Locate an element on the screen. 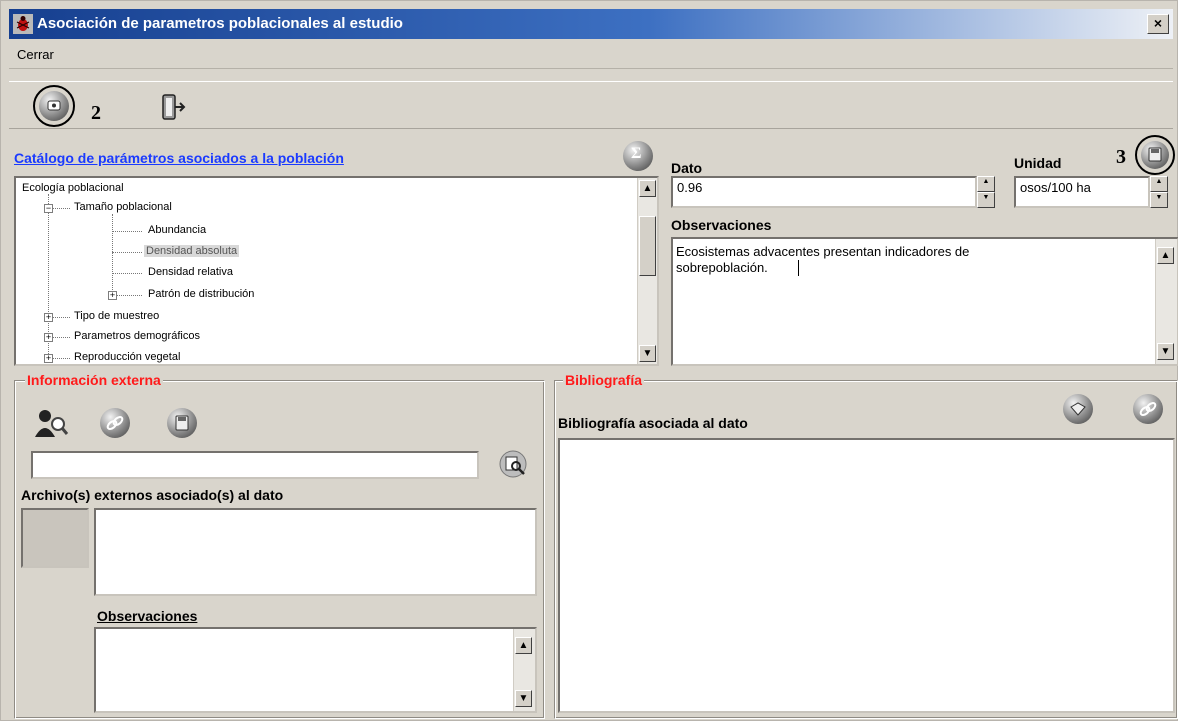 This screenshot has height=721, width=1178. annotation-number-3: 3 is located at coordinates (1121, 157).